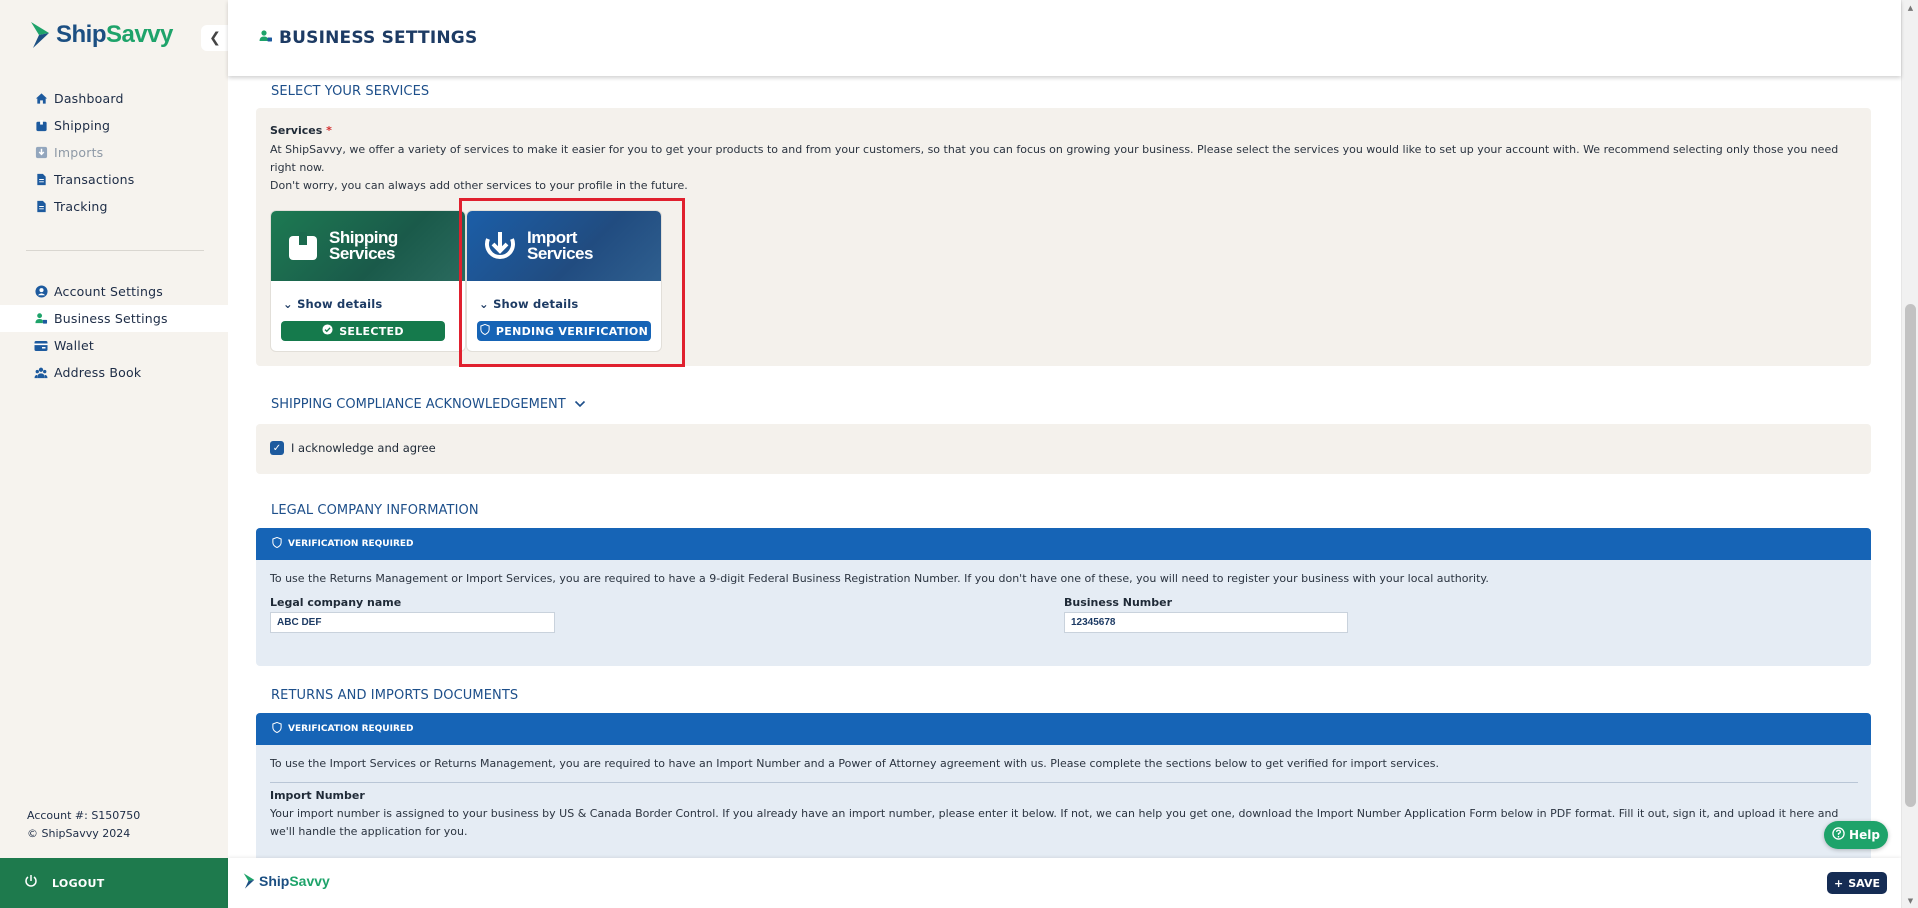 The height and width of the screenshot is (908, 1918). I want to click on chevron-left-icon: ❮, so click(215, 38).